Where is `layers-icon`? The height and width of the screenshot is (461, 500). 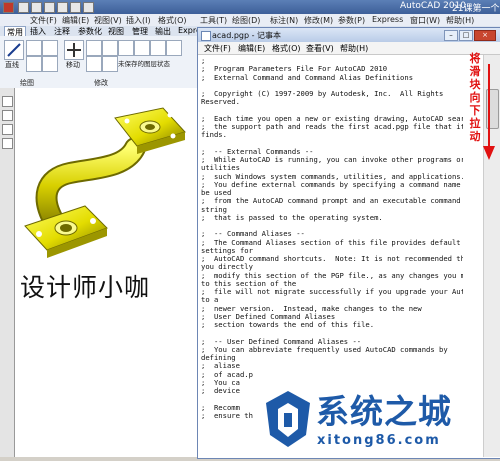 layers-icon is located at coordinates (7, 129).